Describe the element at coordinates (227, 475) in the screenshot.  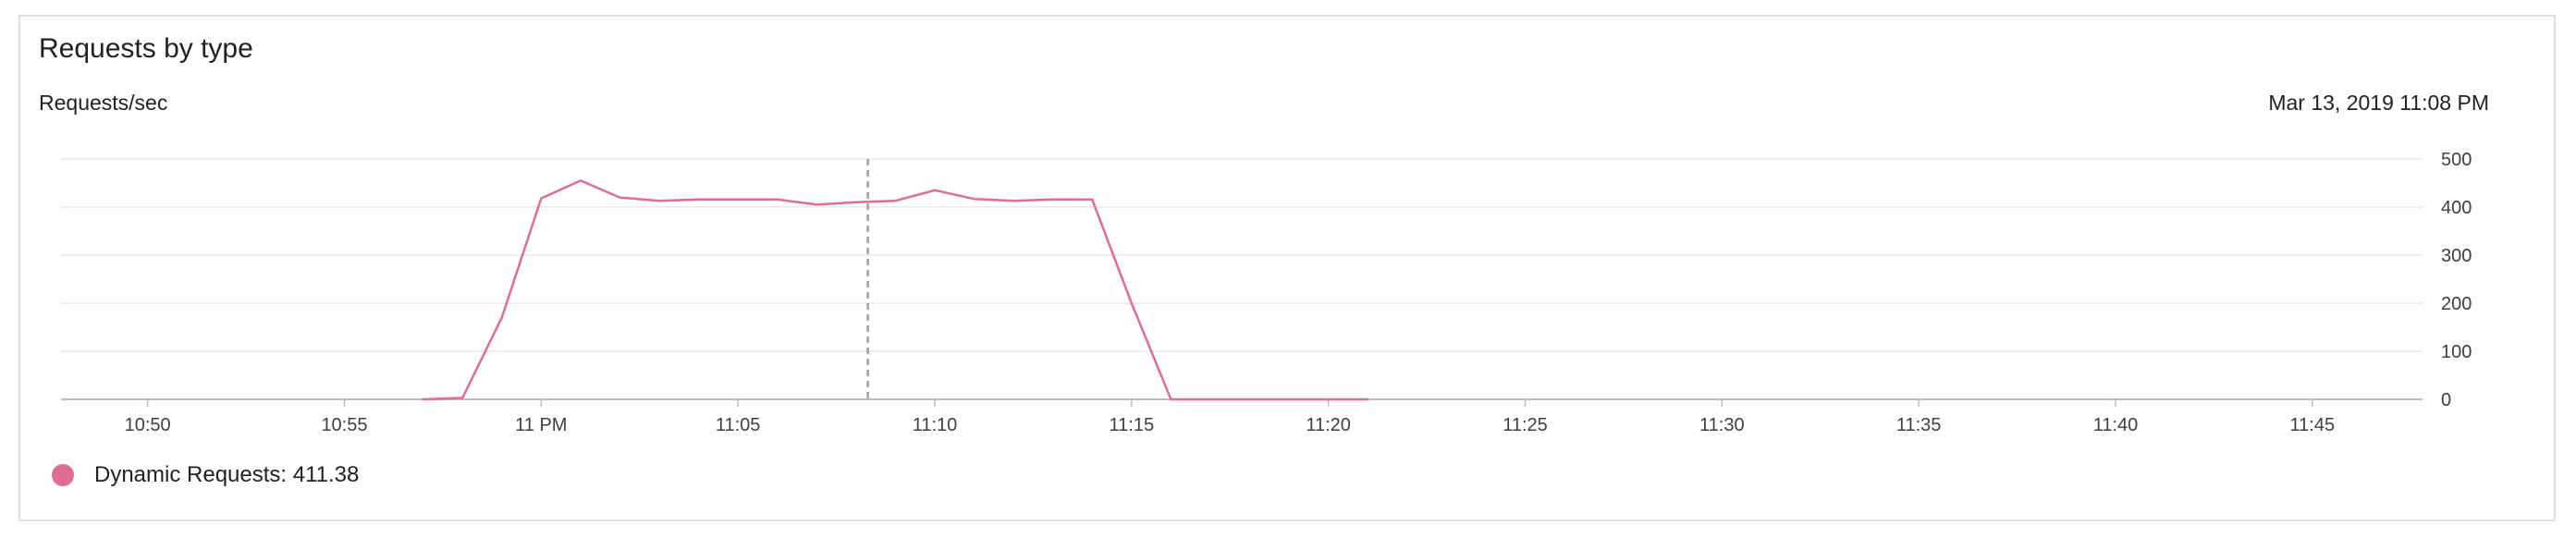
I see `legend-label: Dynamic Requests: 411.38` at that location.